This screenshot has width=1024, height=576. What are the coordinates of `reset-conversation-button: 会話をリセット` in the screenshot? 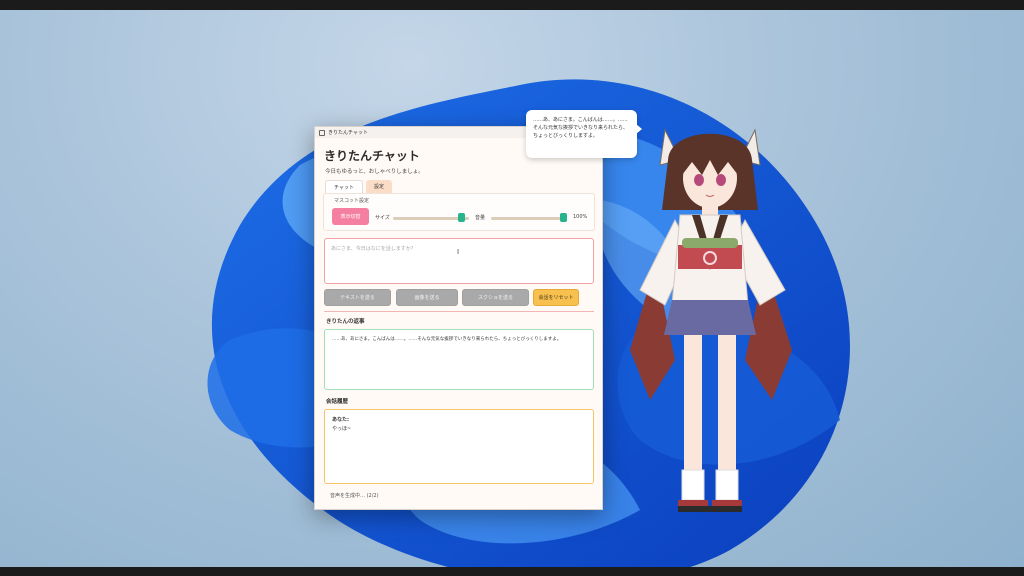 It's located at (556, 297).